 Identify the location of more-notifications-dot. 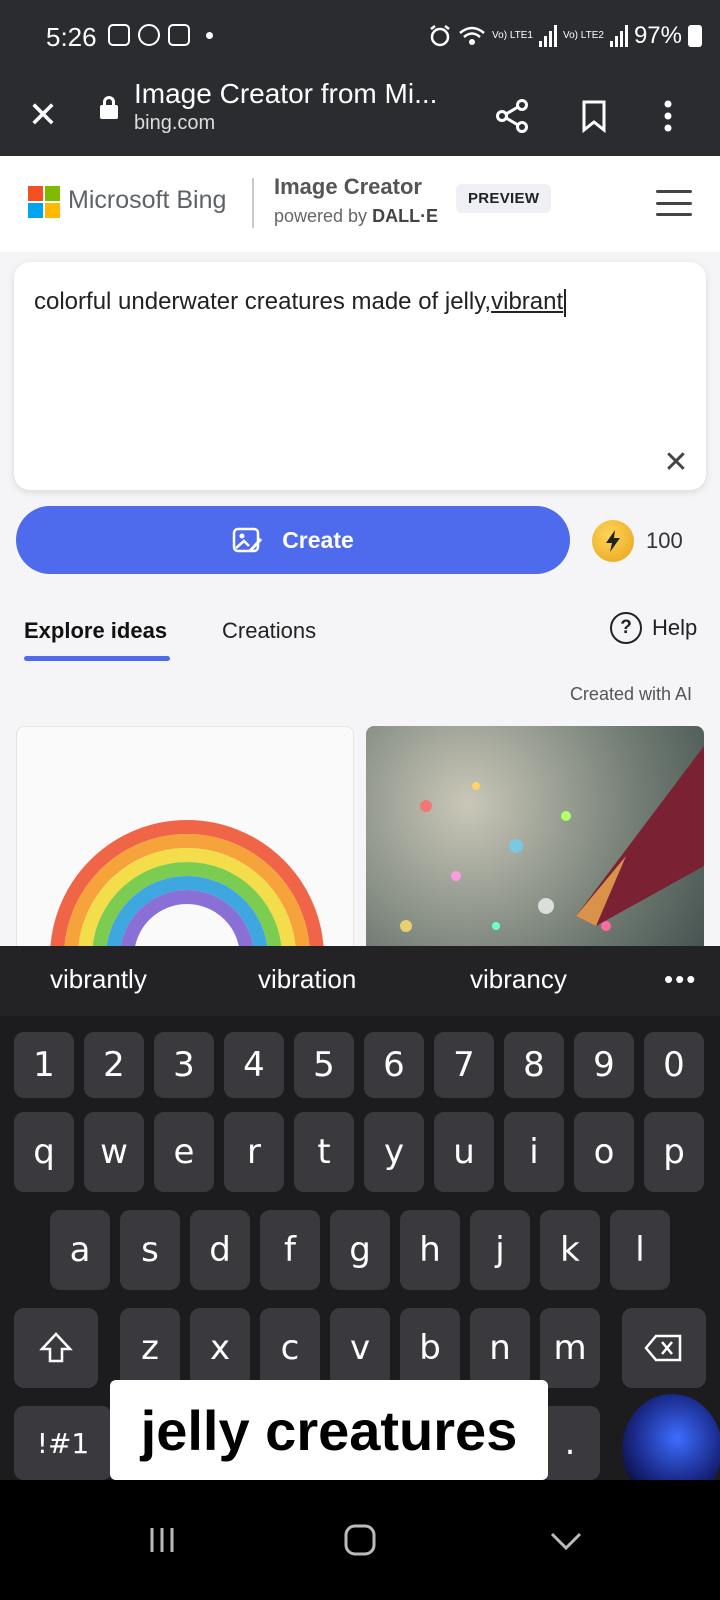
(209, 35).